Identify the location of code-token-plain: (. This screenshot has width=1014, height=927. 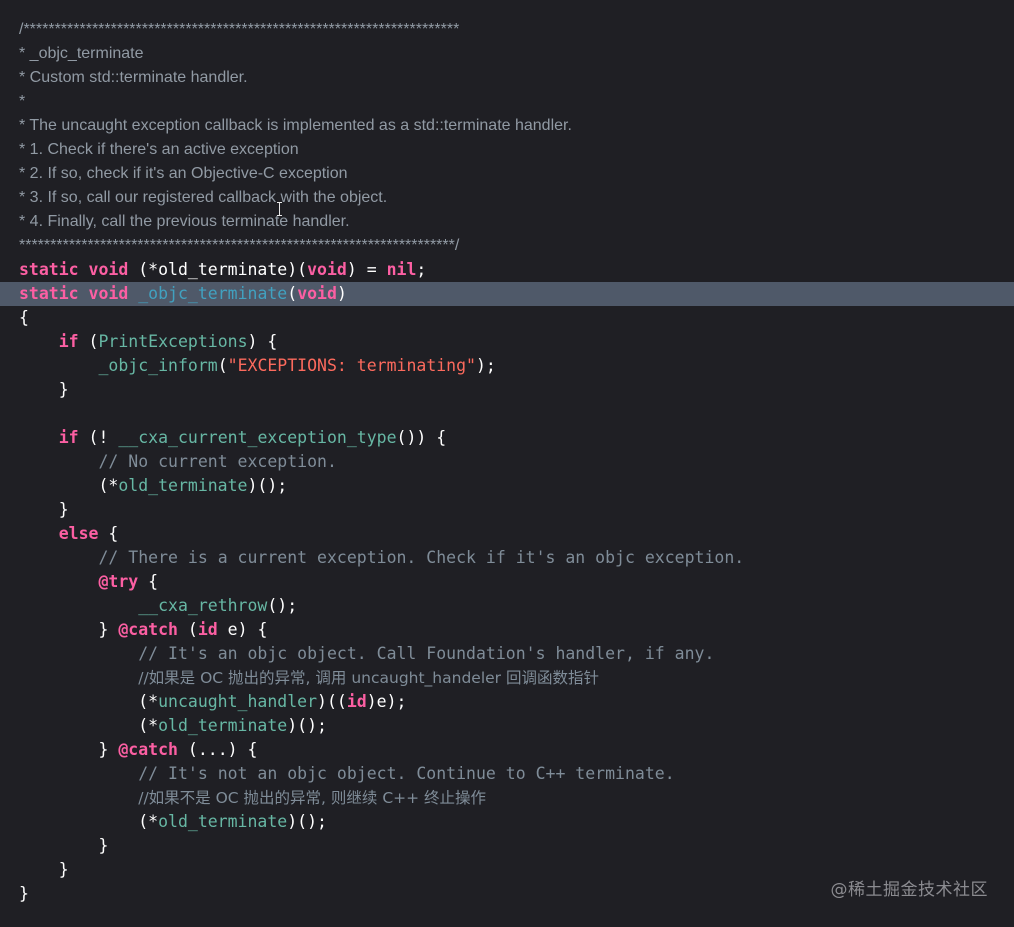
(292, 293).